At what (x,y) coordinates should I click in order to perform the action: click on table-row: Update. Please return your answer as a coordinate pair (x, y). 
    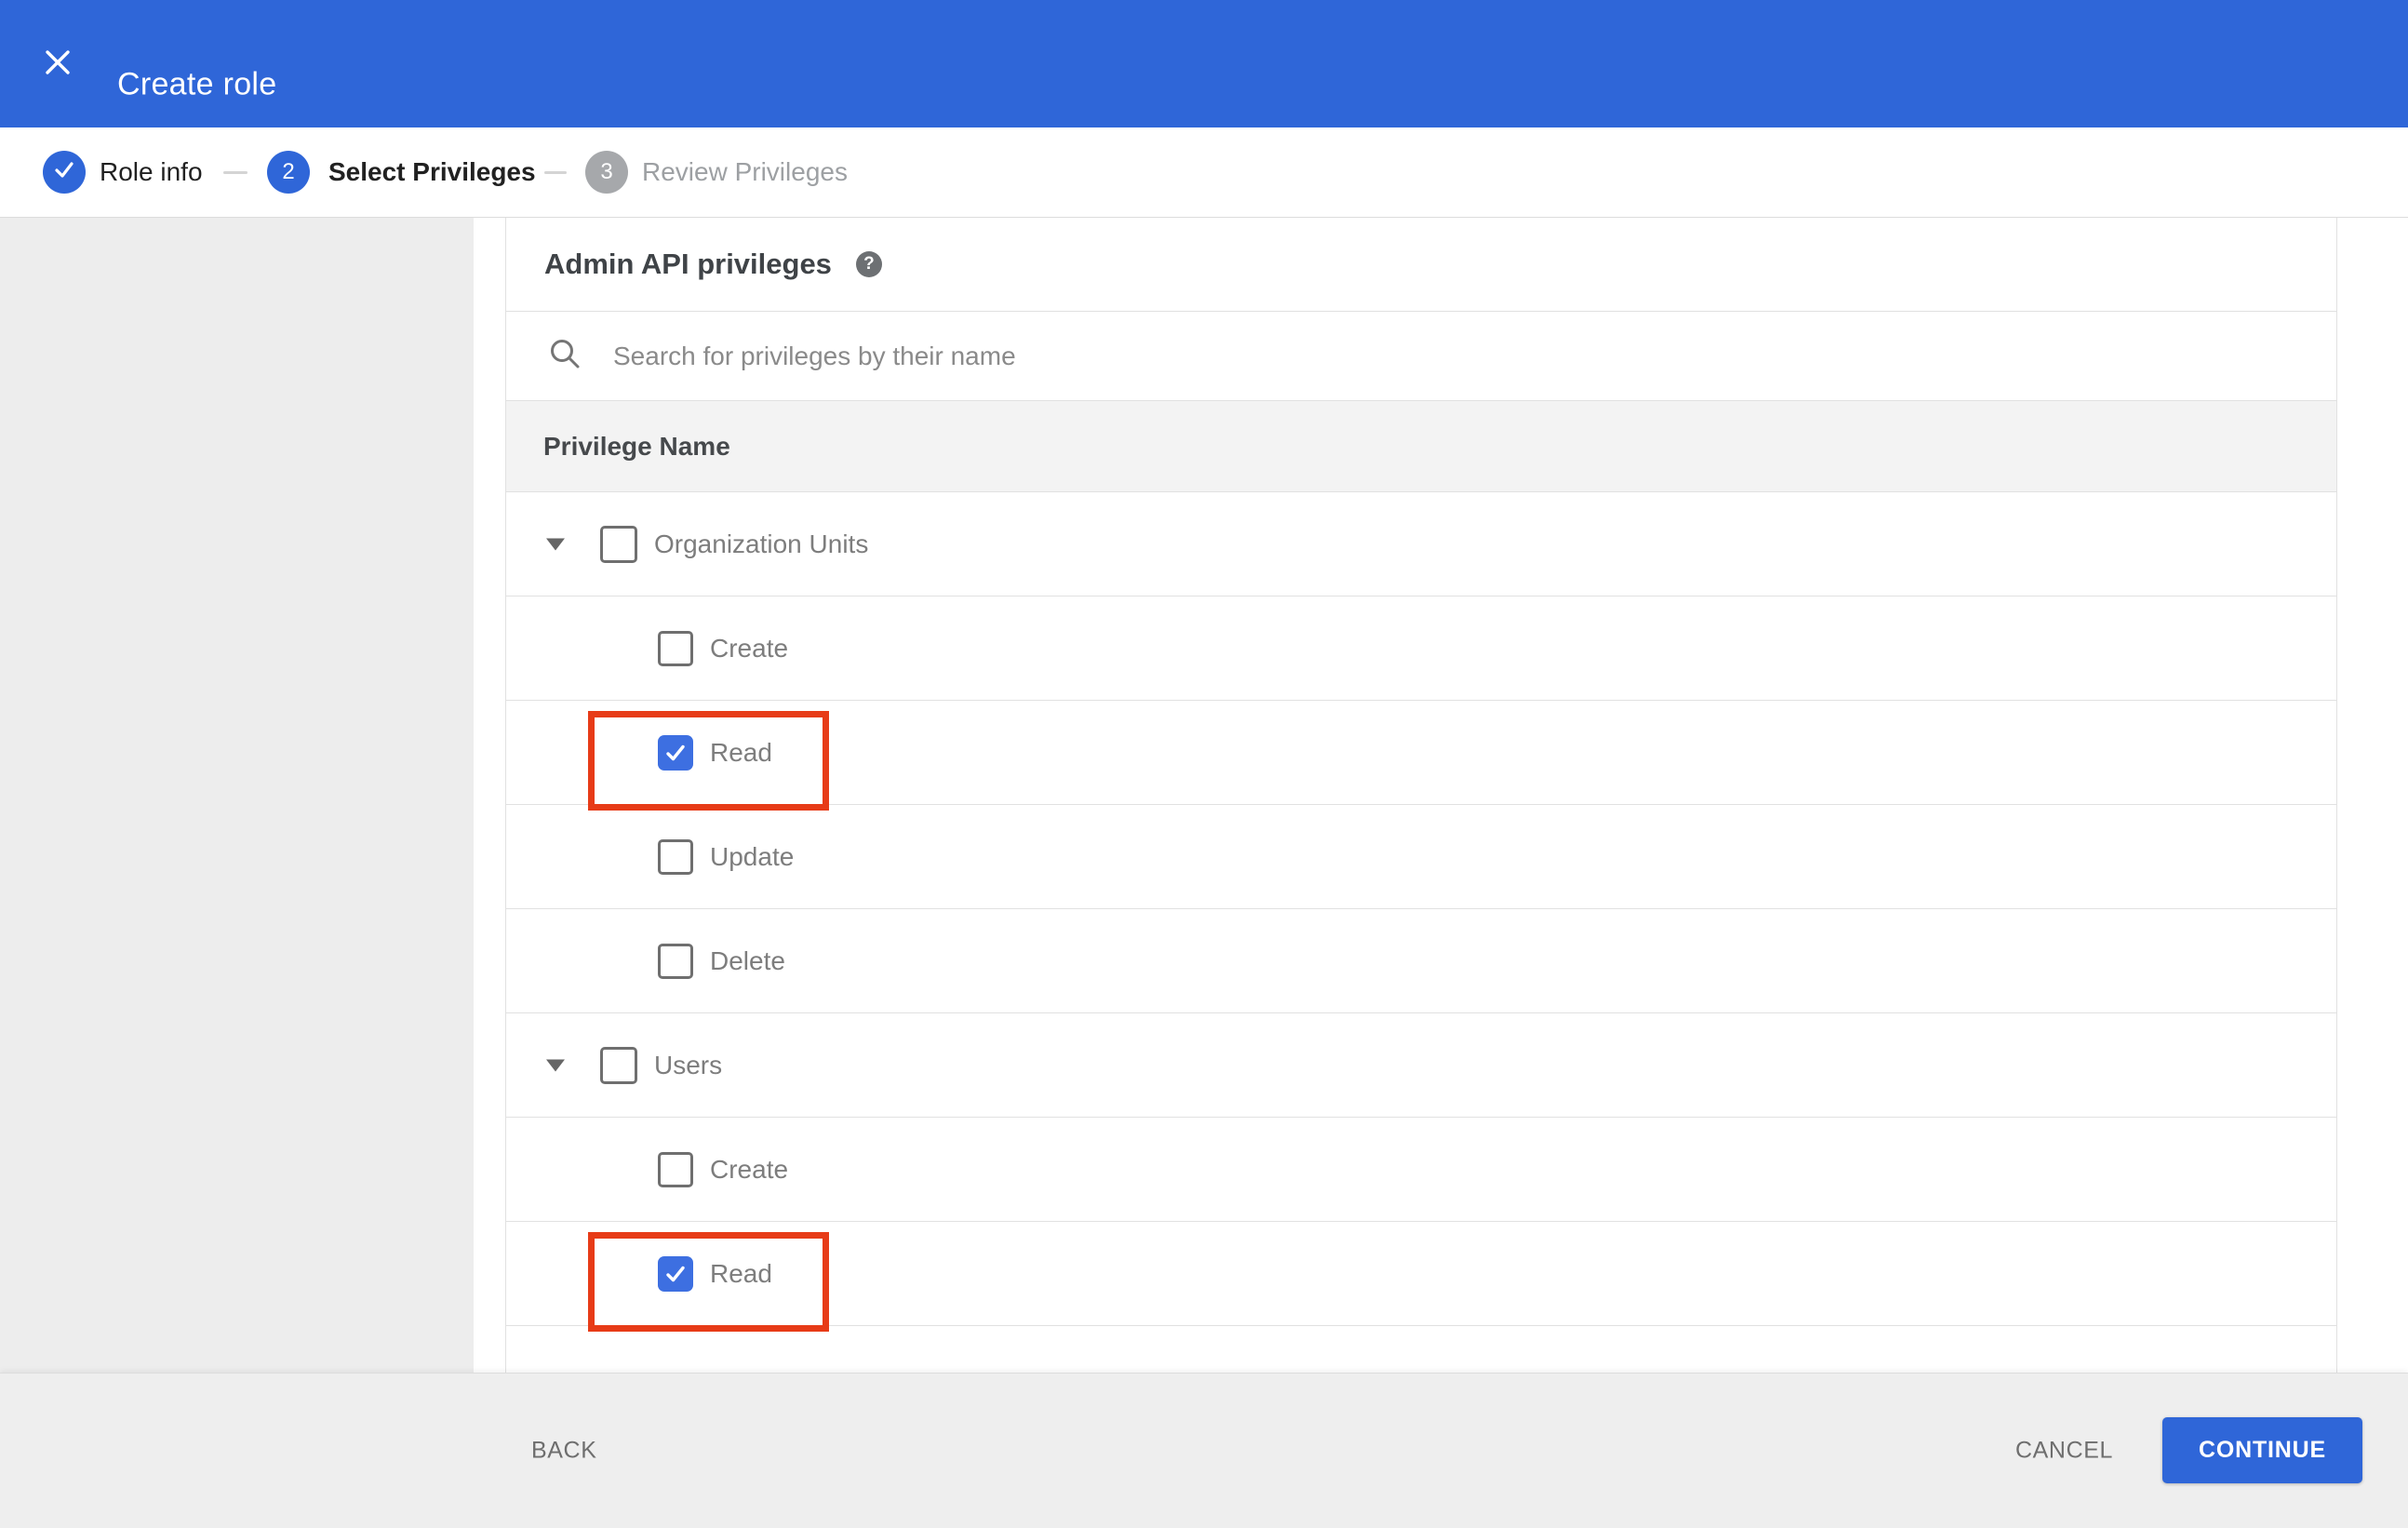
    Looking at the image, I should click on (1421, 857).